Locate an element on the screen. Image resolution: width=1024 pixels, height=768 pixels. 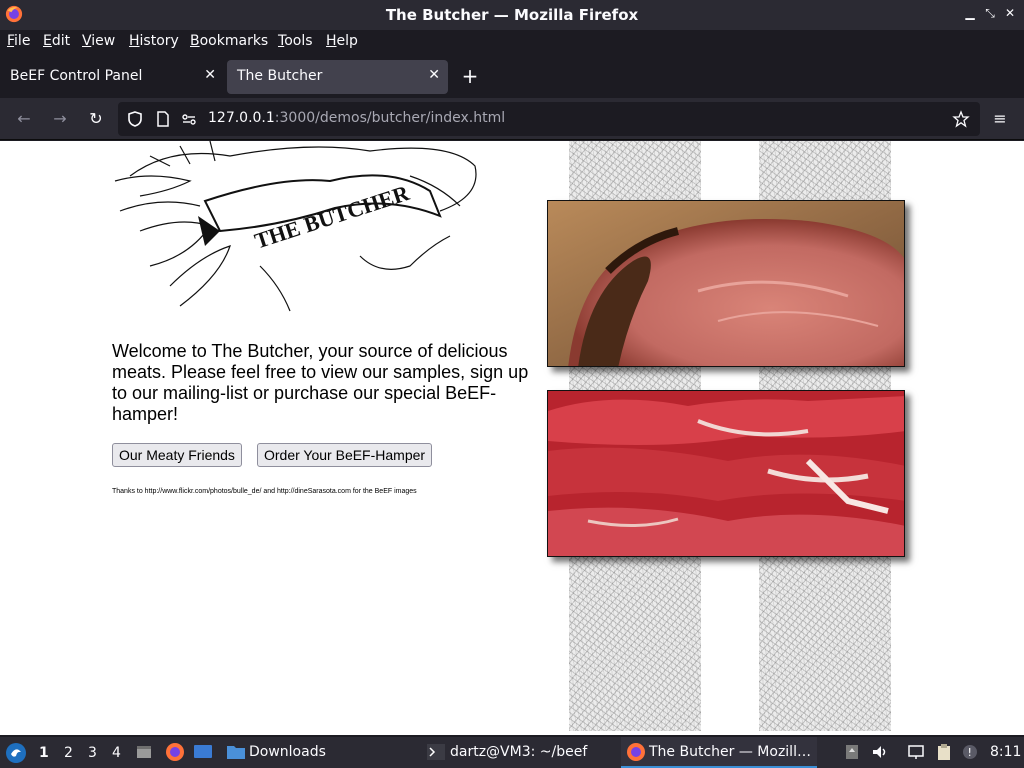
tab-beef-control-panel: BeEF Control Panel ✕ is located at coordinates (112, 77).